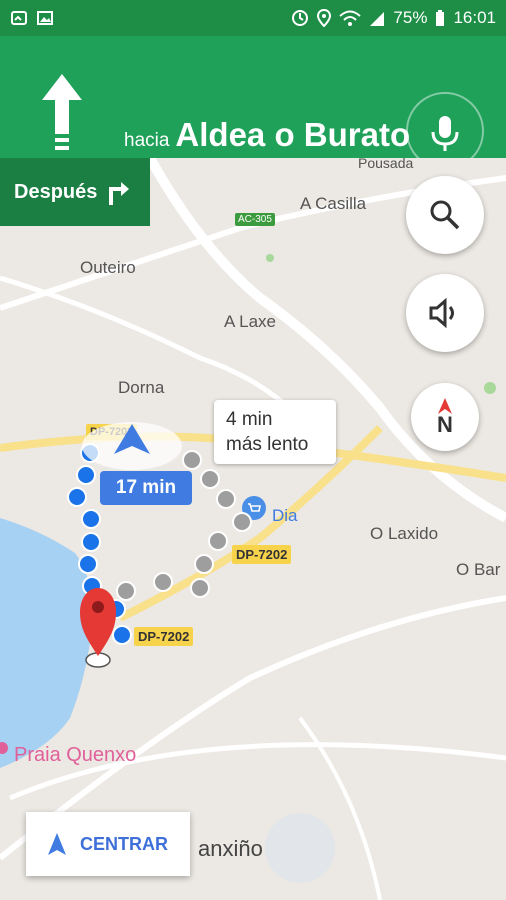  I want to click on turn-right-icon, so click(119, 193).